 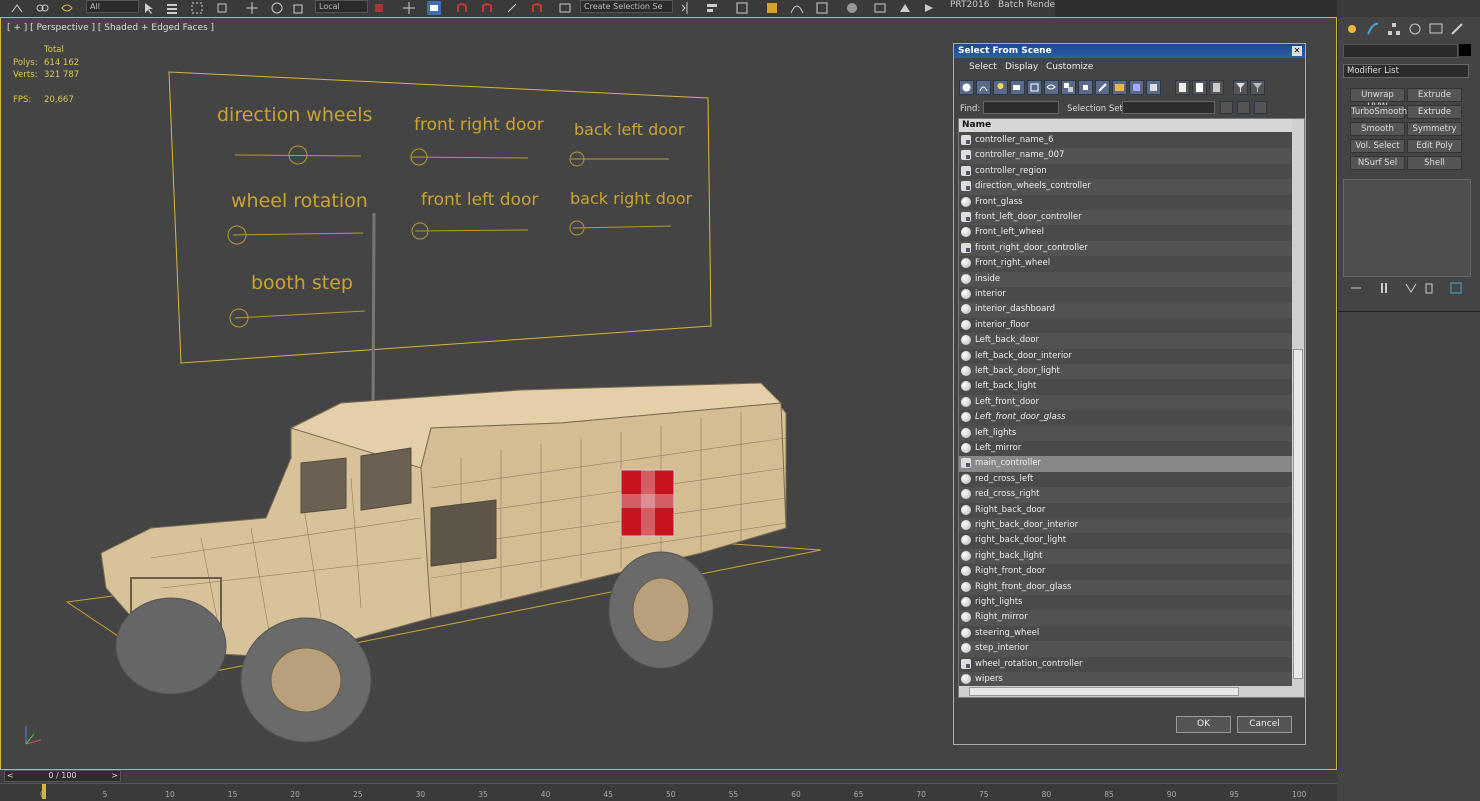 What do you see at coordinates (969, 5) in the screenshot?
I see `prt-label: PRT2016` at bounding box center [969, 5].